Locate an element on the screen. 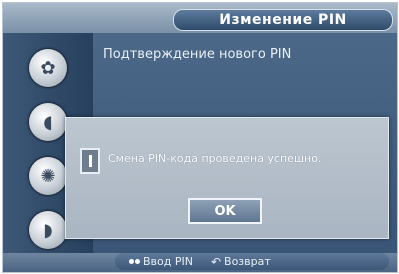 The image size is (399, 274). enter-pin-hint: Ввод PIN is located at coordinates (161, 261).